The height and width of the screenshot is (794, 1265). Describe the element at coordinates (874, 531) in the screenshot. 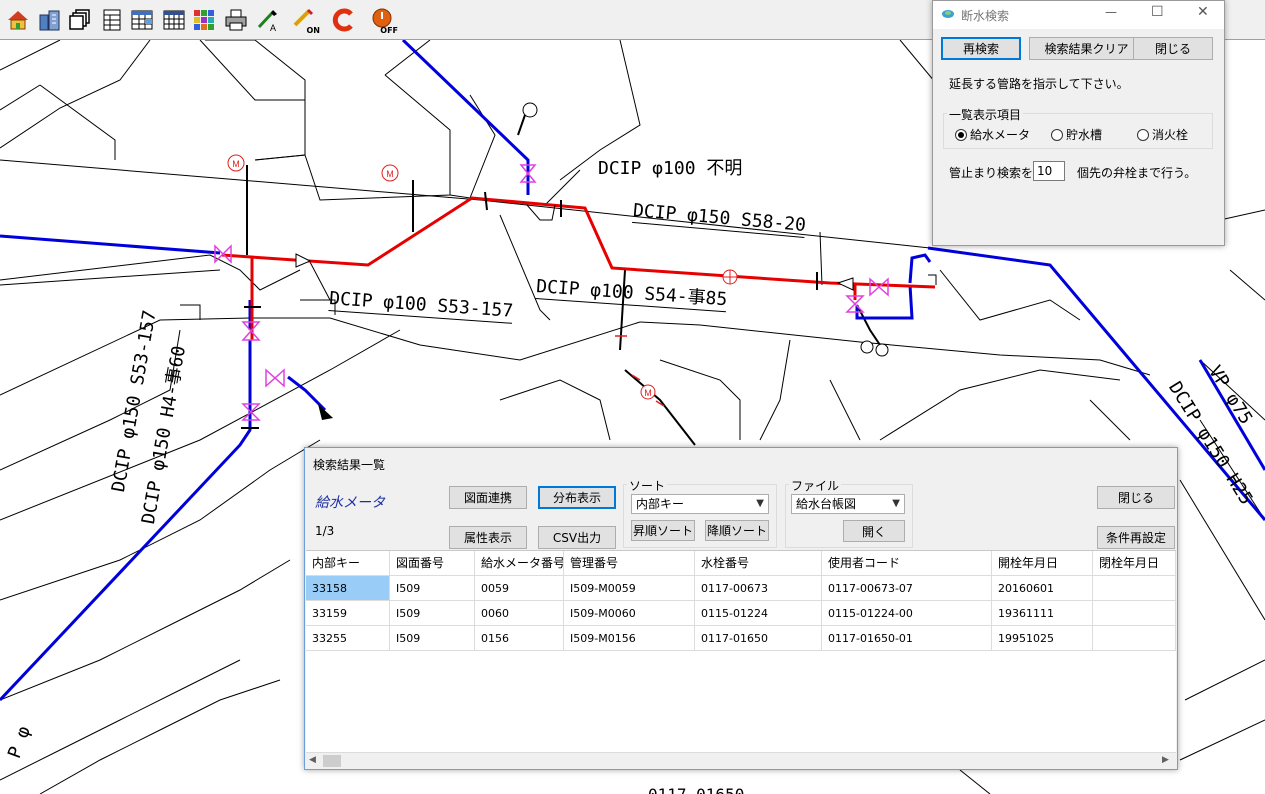

I see `open-button: 開く` at that location.